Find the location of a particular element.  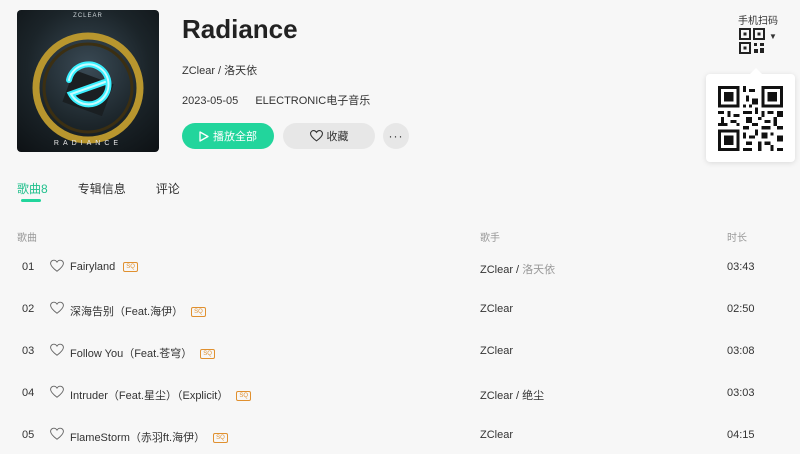

track-artist: ZClear / 绝尘 is located at coordinates (512, 395).